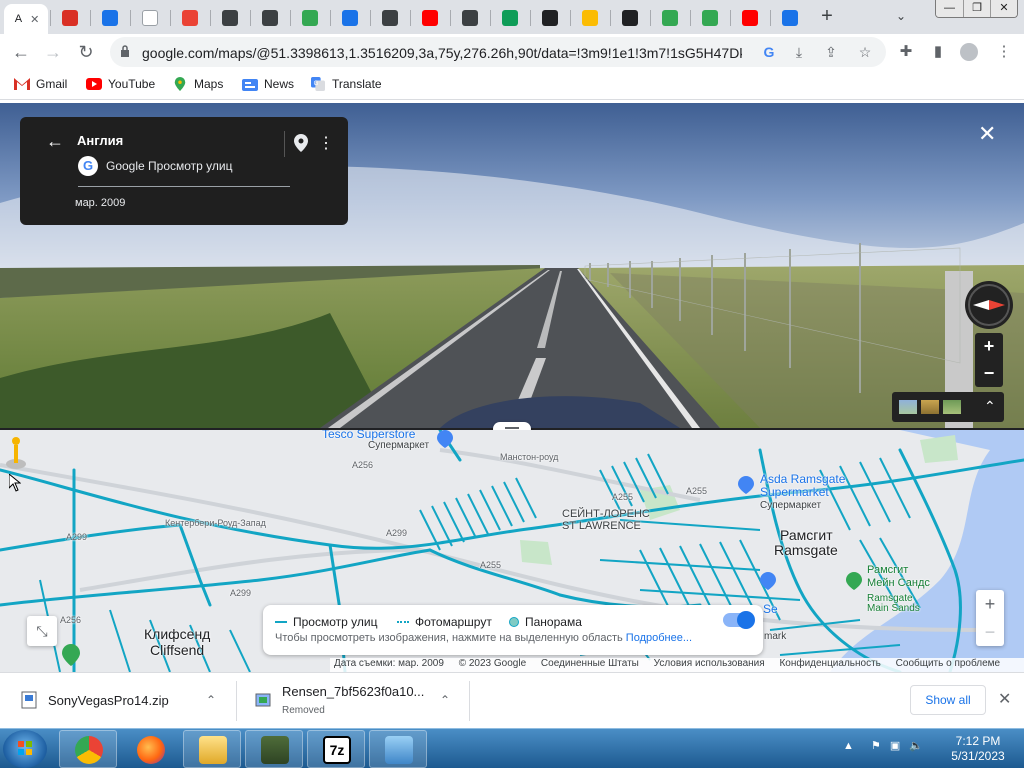 This screenshot has width=1024, height=768. What do you see at coordinates (739, 620) in the screenshot?
I see `street-view-layer-toggle` at bounding box center [739, 620].